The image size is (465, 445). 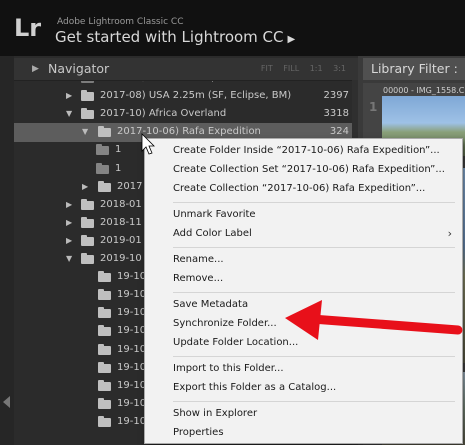 I want to click on red-arrow-annotation, so click(x=374, y=320).